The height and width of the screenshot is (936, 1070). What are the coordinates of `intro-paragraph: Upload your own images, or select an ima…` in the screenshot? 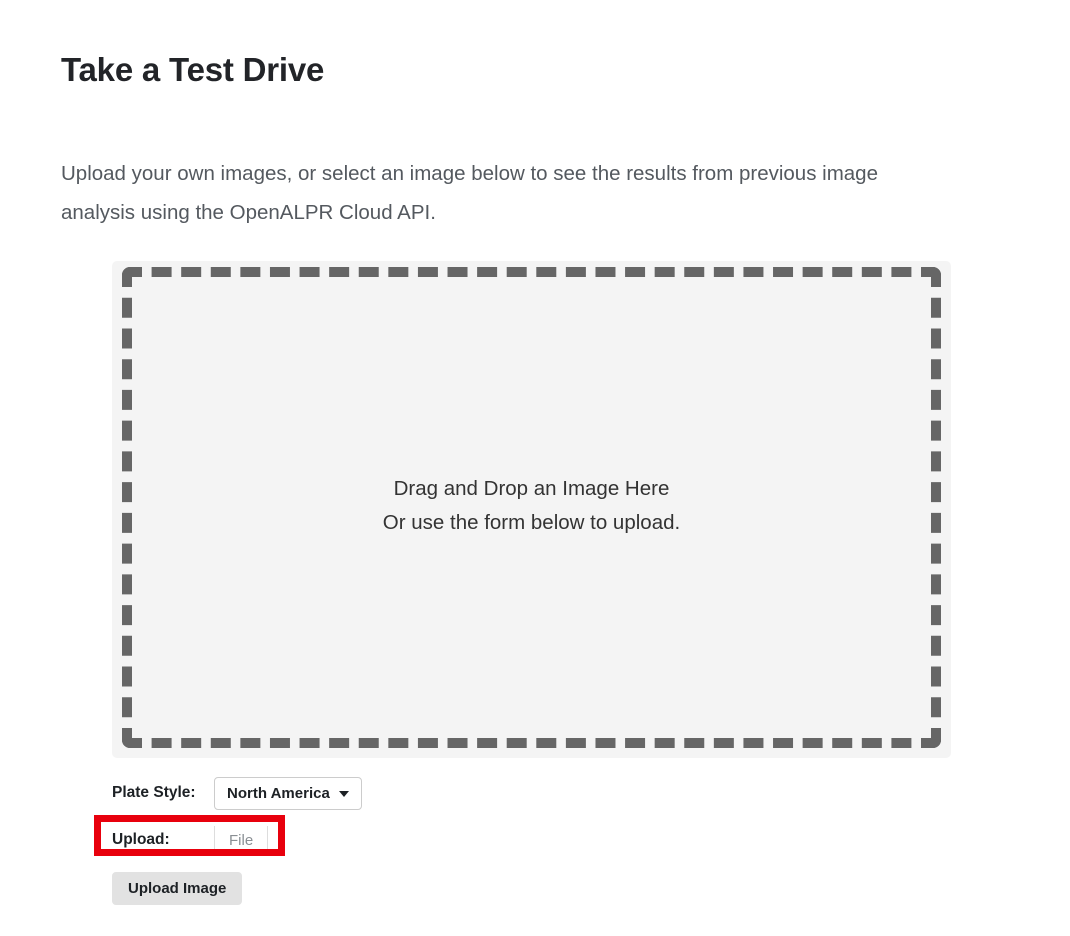 It's located at (469, 193).